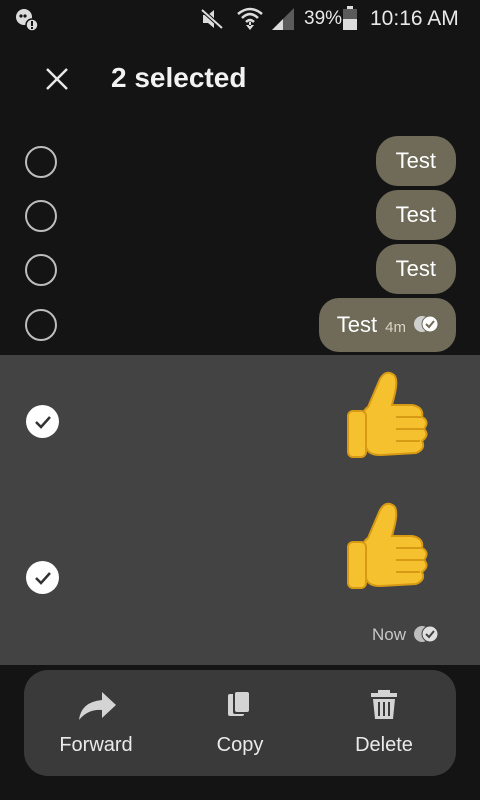  What do you see at coordinates (179, 77) in the screenshot?
I see `page-title: 2 selected` at bounding box center [179, 77].